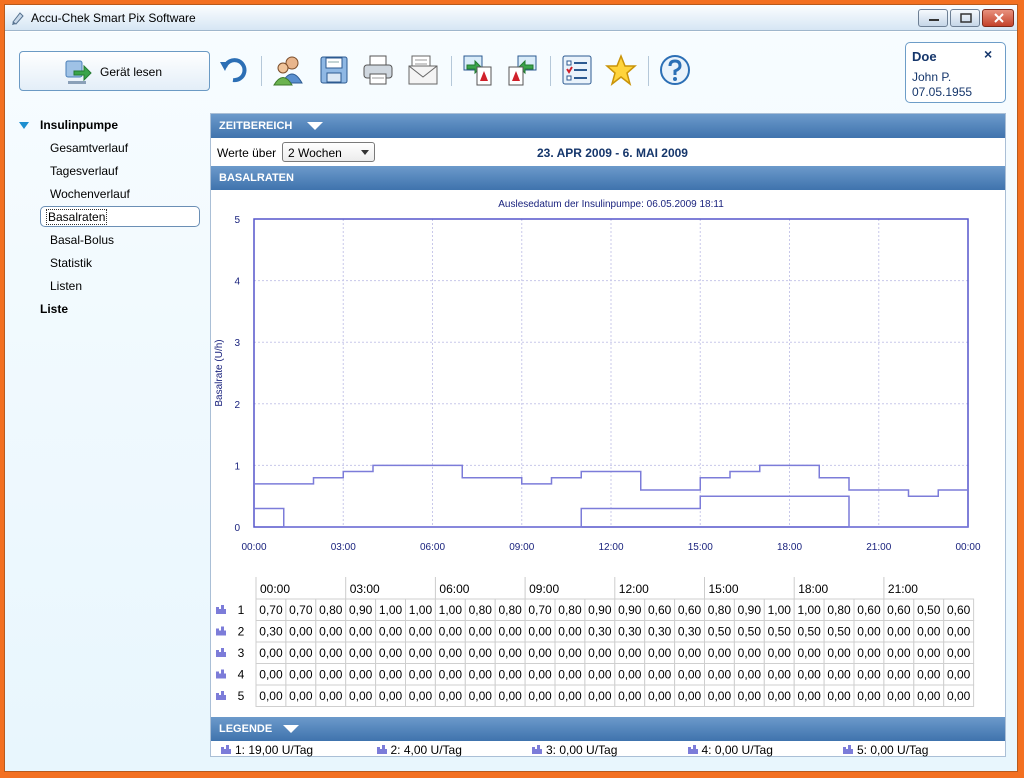 The width and height of the screenshot is (1024, 778). Describe the element at coordinates (84, 171) in the screenshot. I see `nav-item-tagesverlauf: Tagesverlauf` at that location.